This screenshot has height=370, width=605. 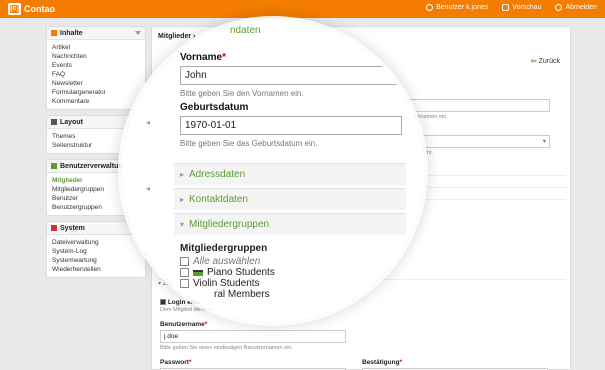 What do you see at coordinates (226, 283) in the screenshot?
I see `group-option-label: Violin Students` at bounding box center [226, 283].